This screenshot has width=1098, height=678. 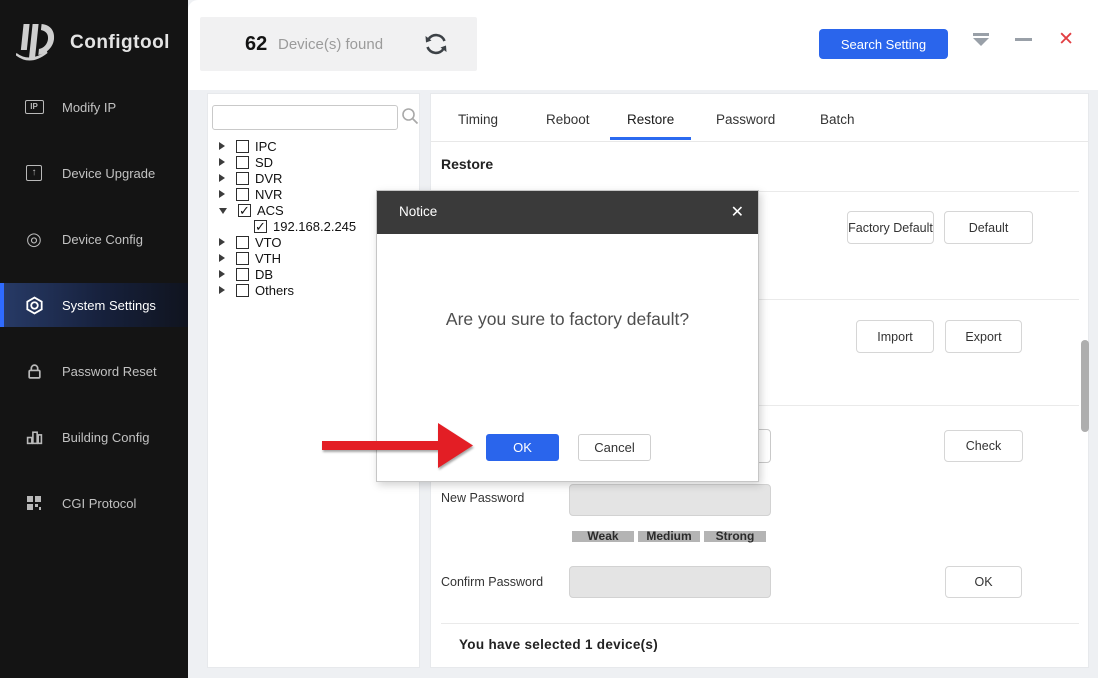 What do you see at coordinates (313, 162) in the screenshot?
I see `tree-row-sd: SD` at bounding box center [313, 162].